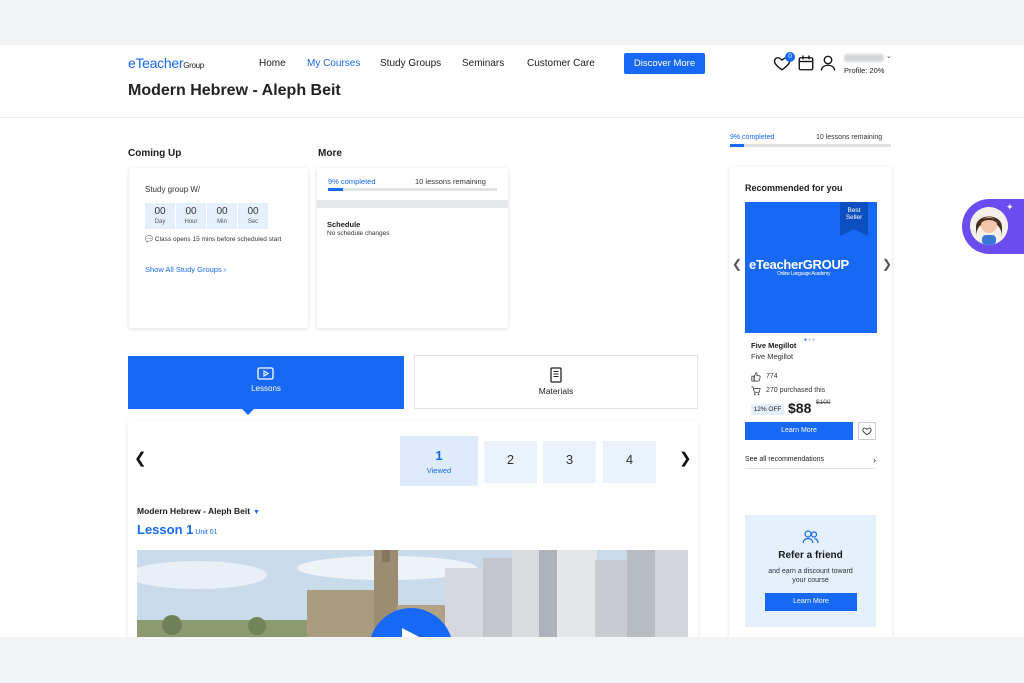 The image size is (1024, 683). What do you see at coordinates (874, 460) in the screenshot?
I see `chevron-right-small-icon: ›` at bounding box center [874, 460].